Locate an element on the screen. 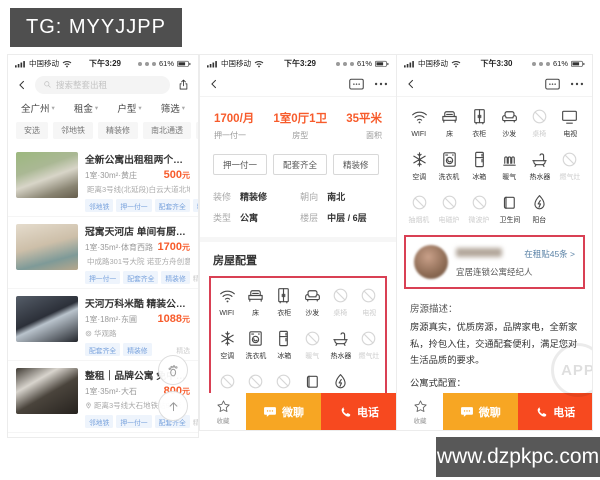 The width and height of the screenshot is (600, 480). amenity-wardrobe: 衣柜 is located at coordinates (479, 123).